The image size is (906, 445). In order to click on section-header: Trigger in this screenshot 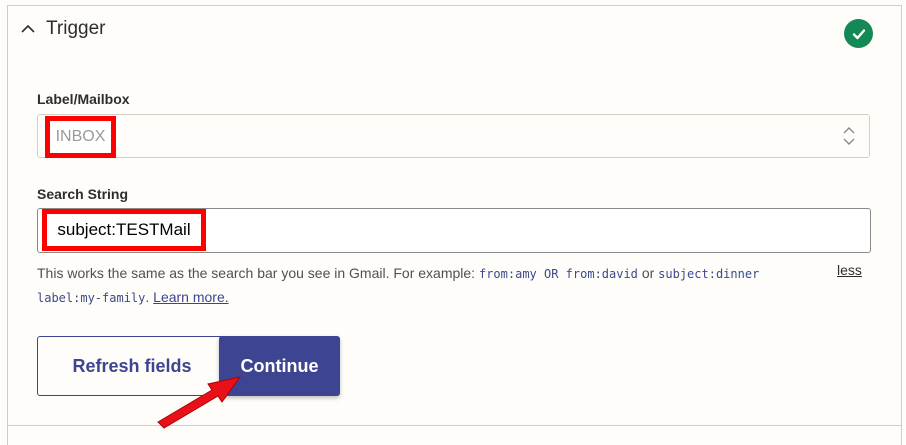, I will do `click(62, 29)`.